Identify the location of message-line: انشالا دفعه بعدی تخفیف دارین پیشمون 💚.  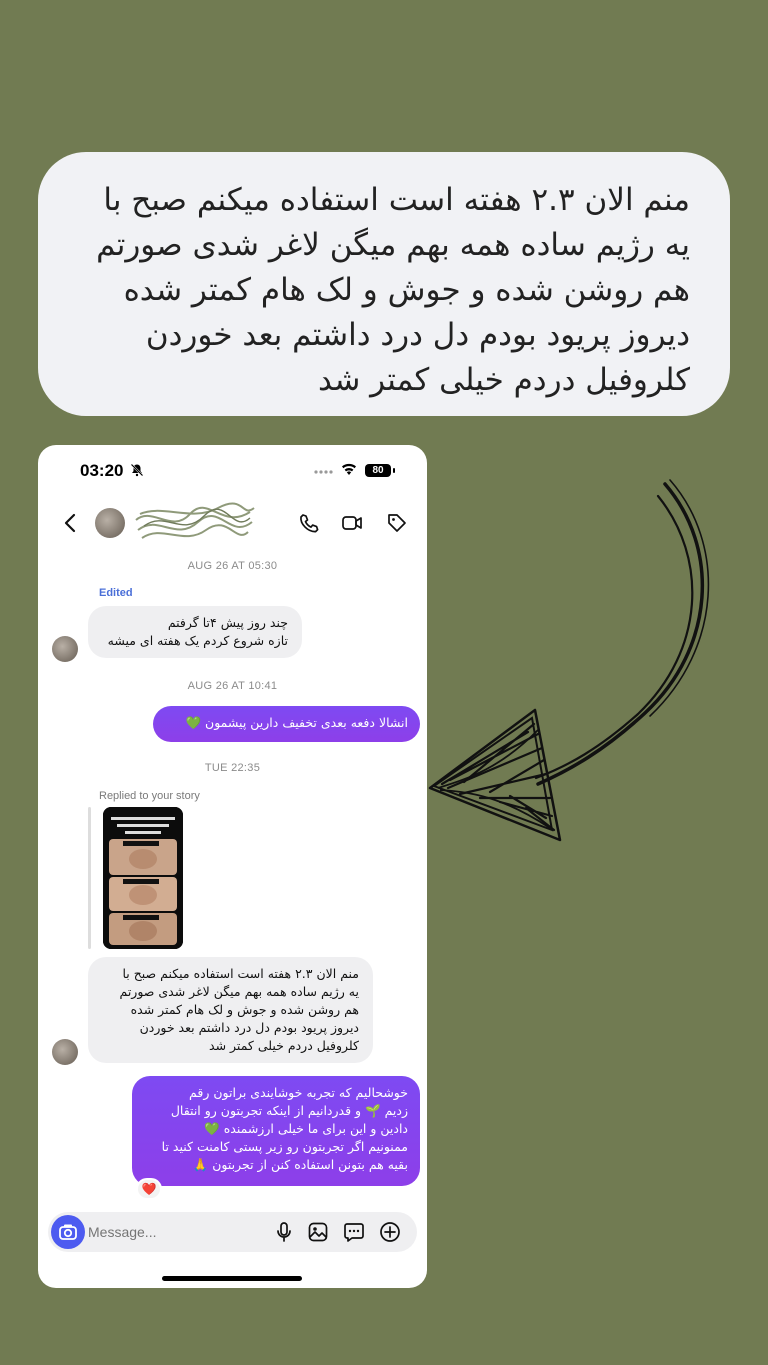
(297, 722).